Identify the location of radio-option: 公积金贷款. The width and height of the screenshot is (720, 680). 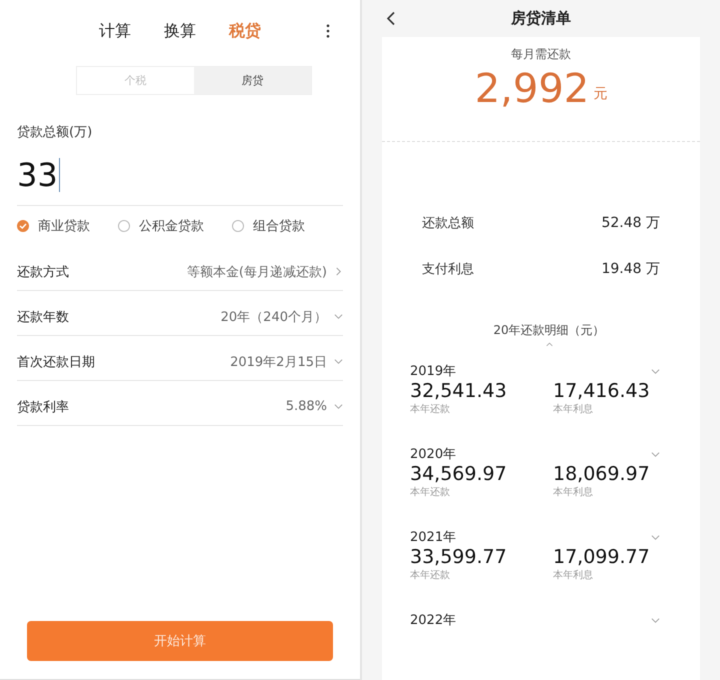
(161, 226).